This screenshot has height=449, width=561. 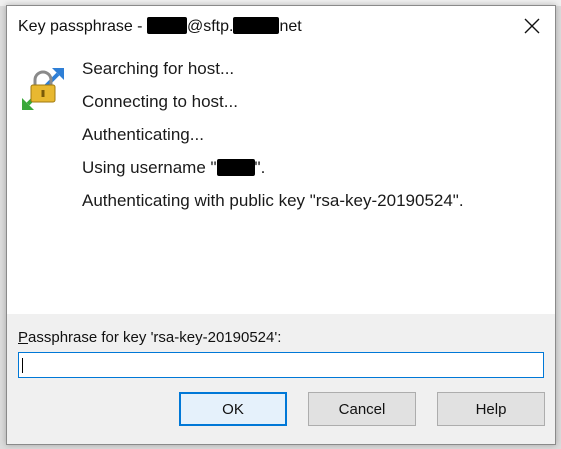 I want to click on cancel-button: Cancel, so click(x=362, y=409).